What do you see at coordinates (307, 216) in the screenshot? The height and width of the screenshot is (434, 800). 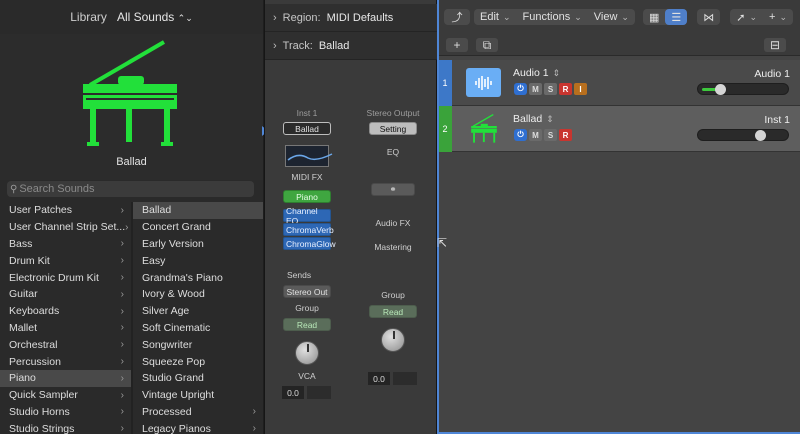 I see `plugin-slot: Channel EQ` at bounding box center [307, 216].